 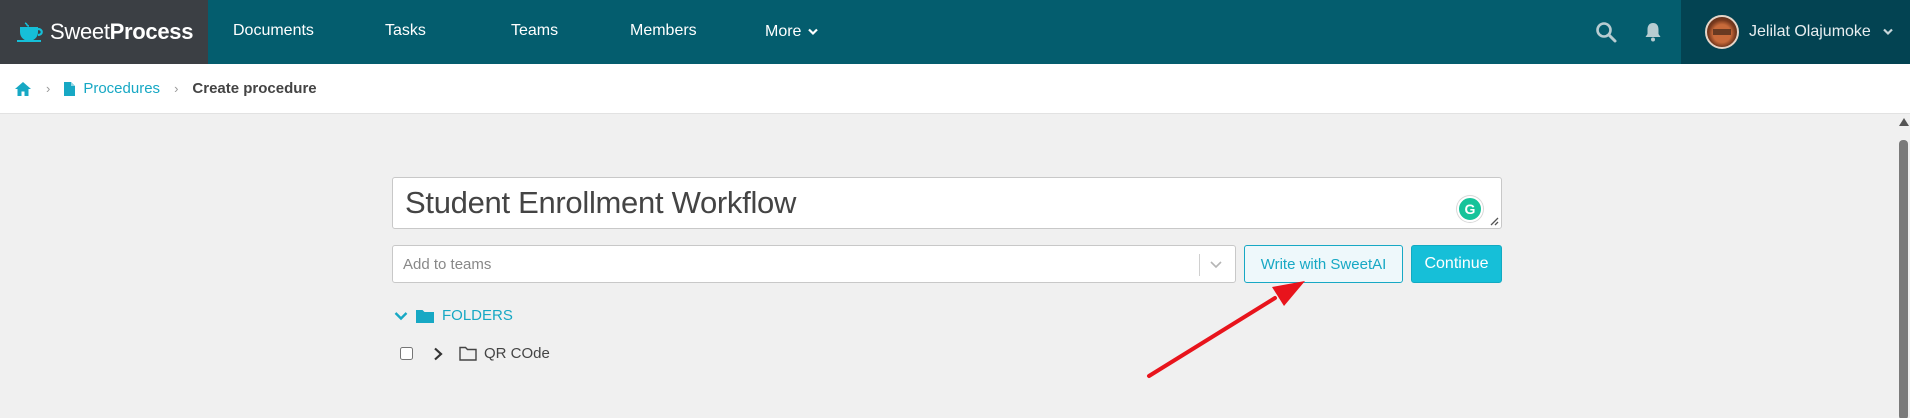 I want to click on teams-placeholder: Add to teams, so click(x=447, y=264).